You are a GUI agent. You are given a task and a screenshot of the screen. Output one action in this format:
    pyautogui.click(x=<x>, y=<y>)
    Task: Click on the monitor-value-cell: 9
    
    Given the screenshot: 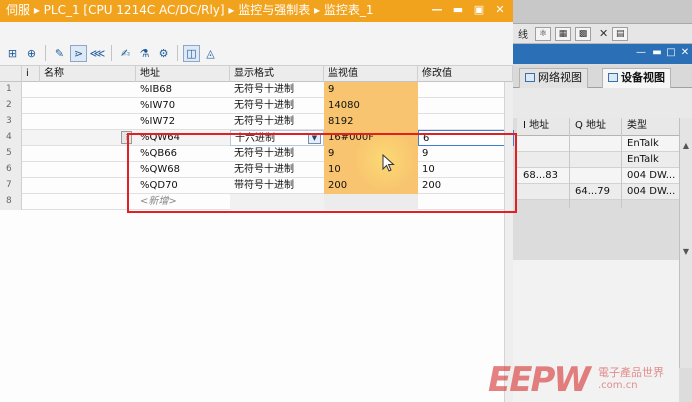 What is the action you would take?
    pyautogui.click(x=371, y=154)
    